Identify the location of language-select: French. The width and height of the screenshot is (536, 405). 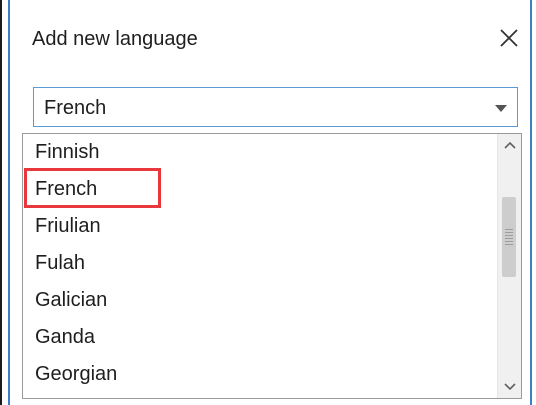
(275, 107).